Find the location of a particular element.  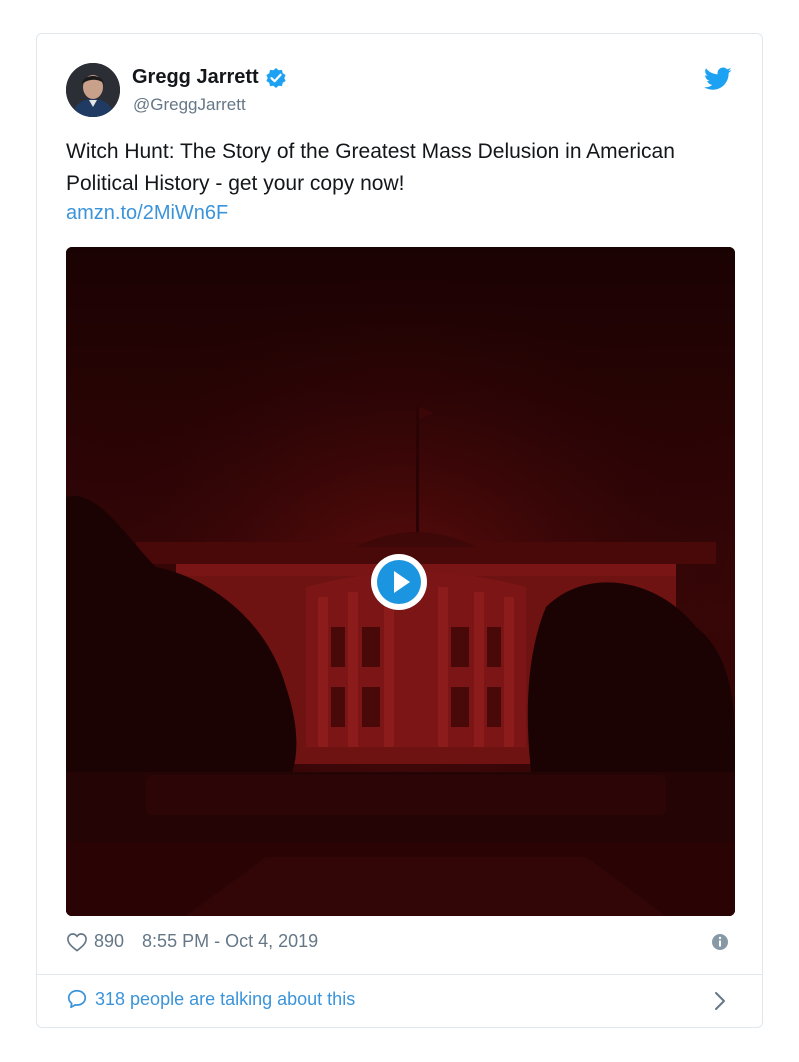

play-button is located at coordinates (399, 582).